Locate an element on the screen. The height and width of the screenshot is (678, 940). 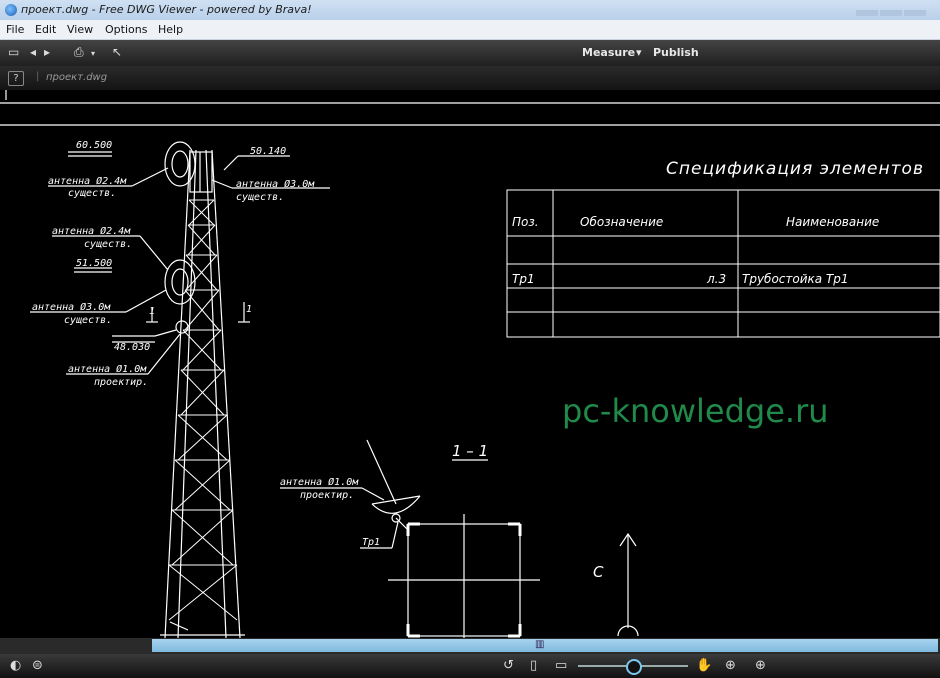
section-dish-feed is located at coordinates (381, 472).